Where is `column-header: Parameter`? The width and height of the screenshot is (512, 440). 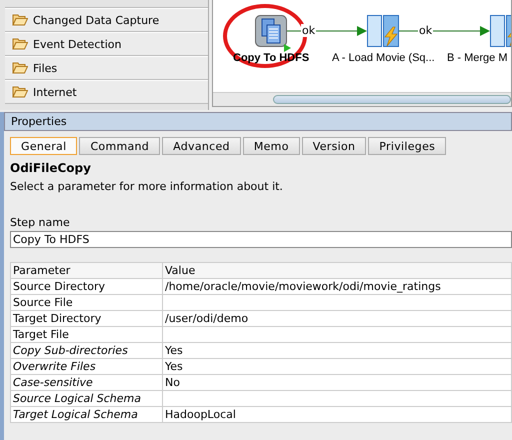 column-header: Parameter is located at coordinates (86, 270).